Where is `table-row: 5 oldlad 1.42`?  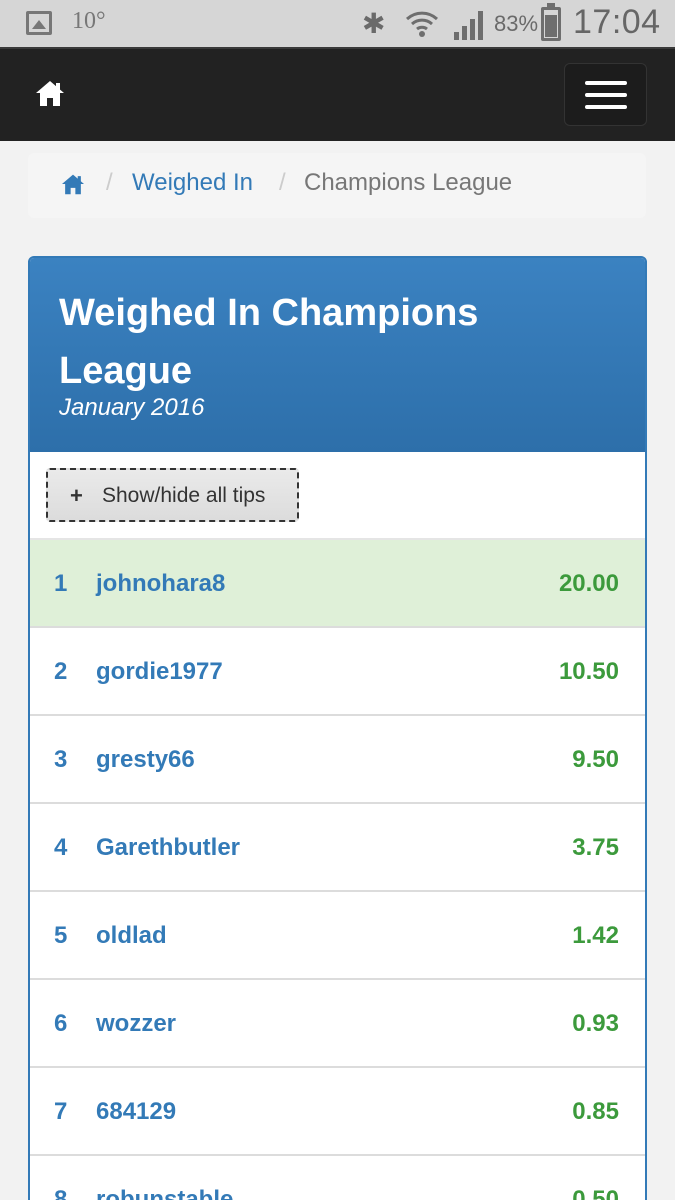
table-row: 5 oldlad 1.42 is located at coordinates (337, 936).